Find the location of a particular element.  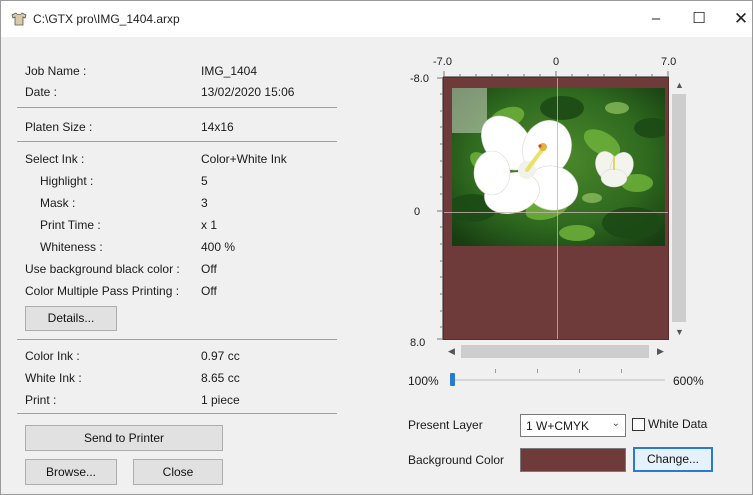

print-time-value: x 1 is located at coordinates (209, 225).